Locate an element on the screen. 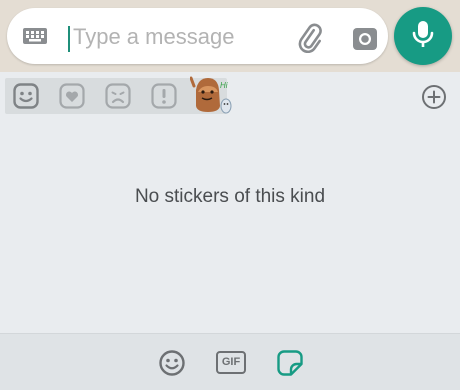 The image size is (460, 390). mic-button is located at coordinates (423, 36).